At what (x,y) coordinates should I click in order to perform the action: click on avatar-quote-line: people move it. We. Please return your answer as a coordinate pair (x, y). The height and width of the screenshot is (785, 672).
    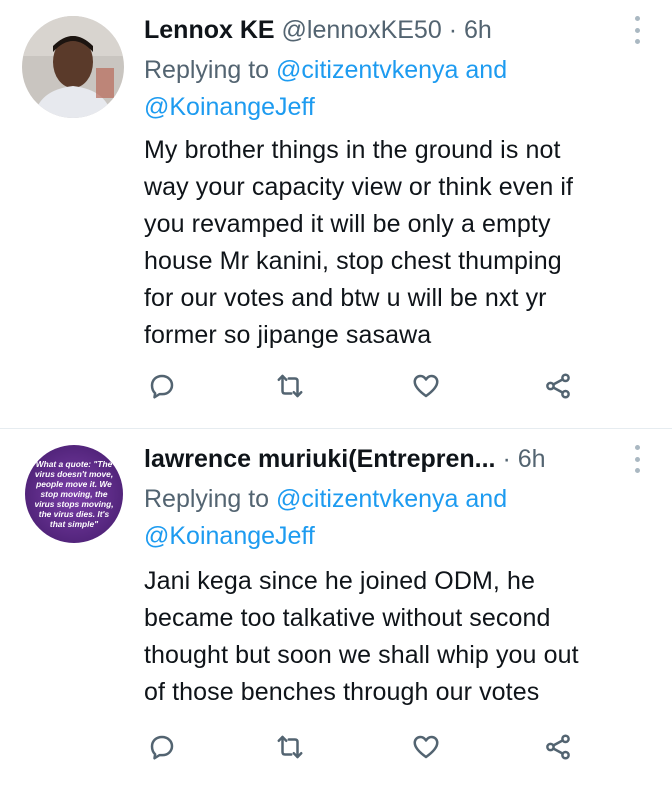
    Looking at the image, I should click on (73, 484).